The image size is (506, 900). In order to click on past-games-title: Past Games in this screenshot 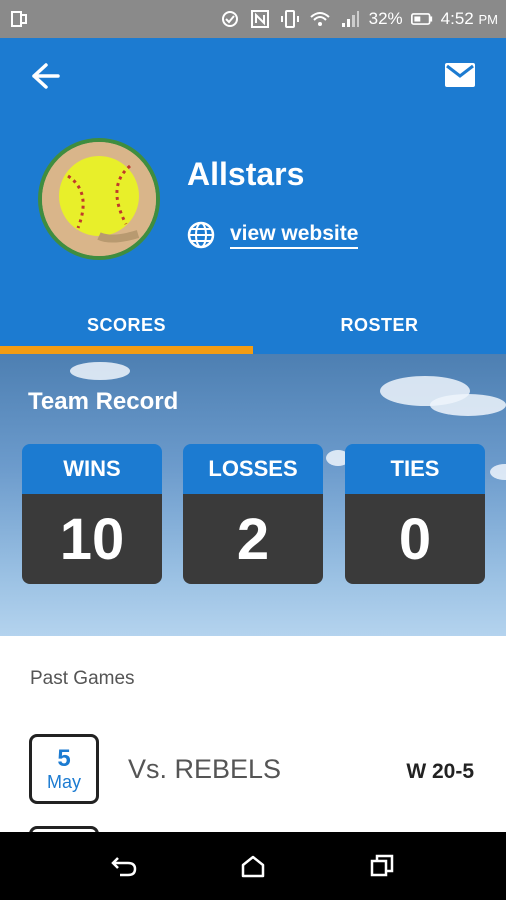, I will do `click(82, 678)`.